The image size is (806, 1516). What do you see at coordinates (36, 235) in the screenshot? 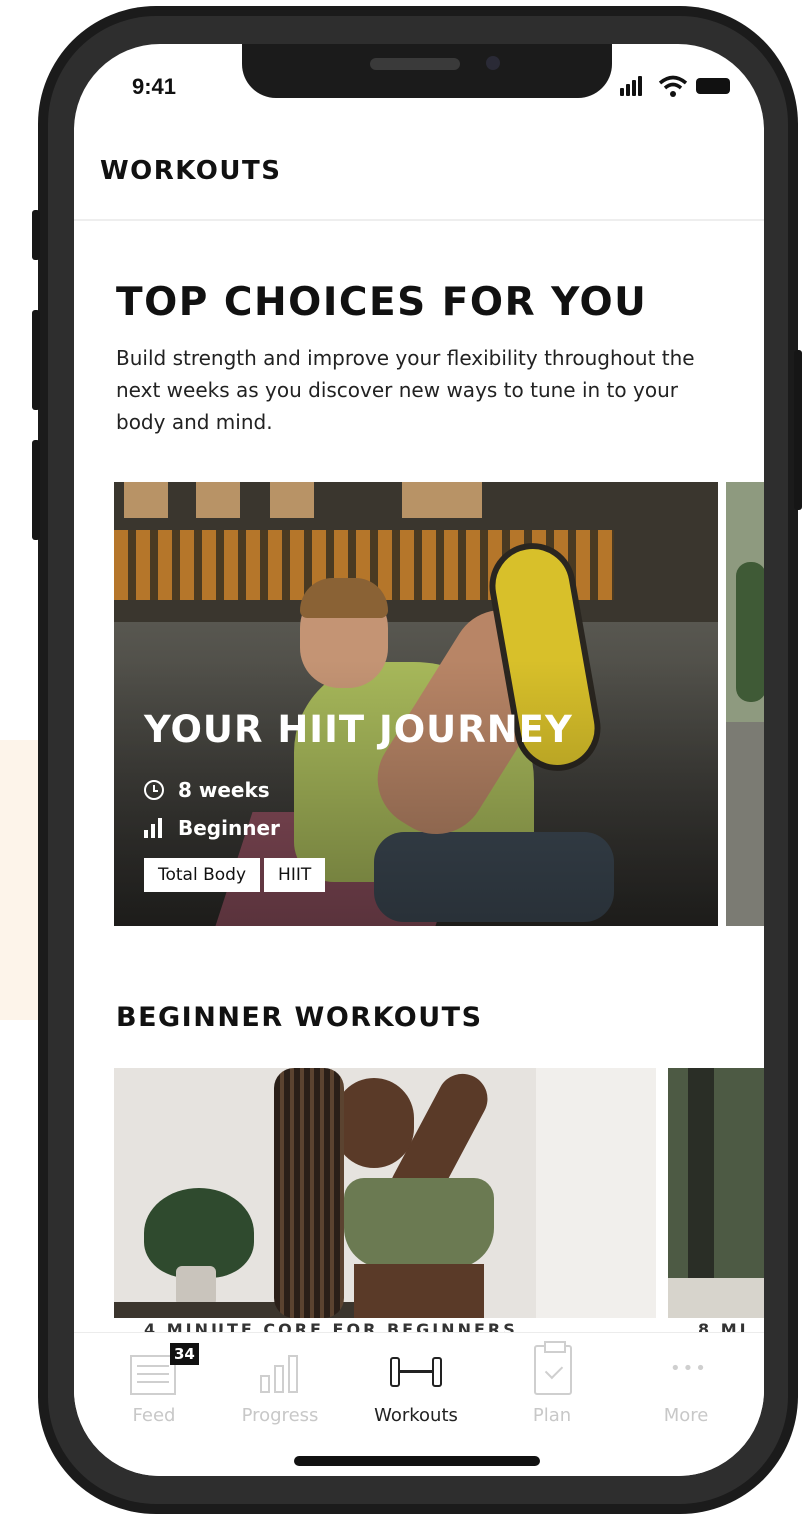
I see `mute-switch` at bounding box center [36, 235].